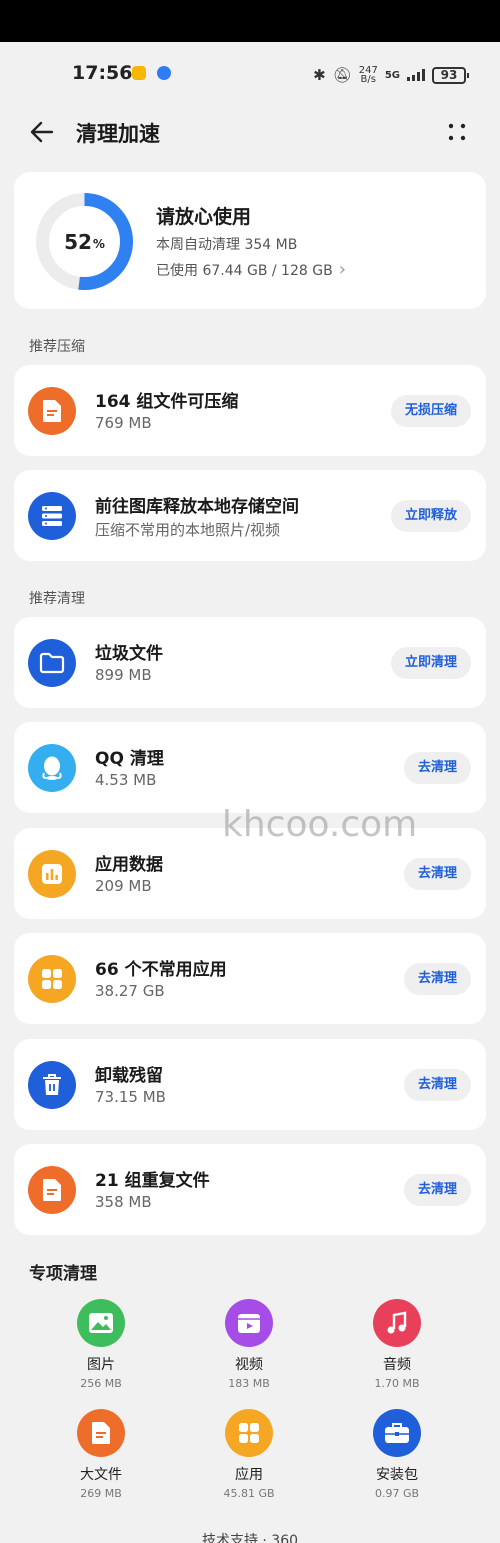 The height and width of the screenshot is (1543, 500). Describe the element at coordinates (320, 824) in the screenshot. I see `watermark-text: khcoo.com` at that location.